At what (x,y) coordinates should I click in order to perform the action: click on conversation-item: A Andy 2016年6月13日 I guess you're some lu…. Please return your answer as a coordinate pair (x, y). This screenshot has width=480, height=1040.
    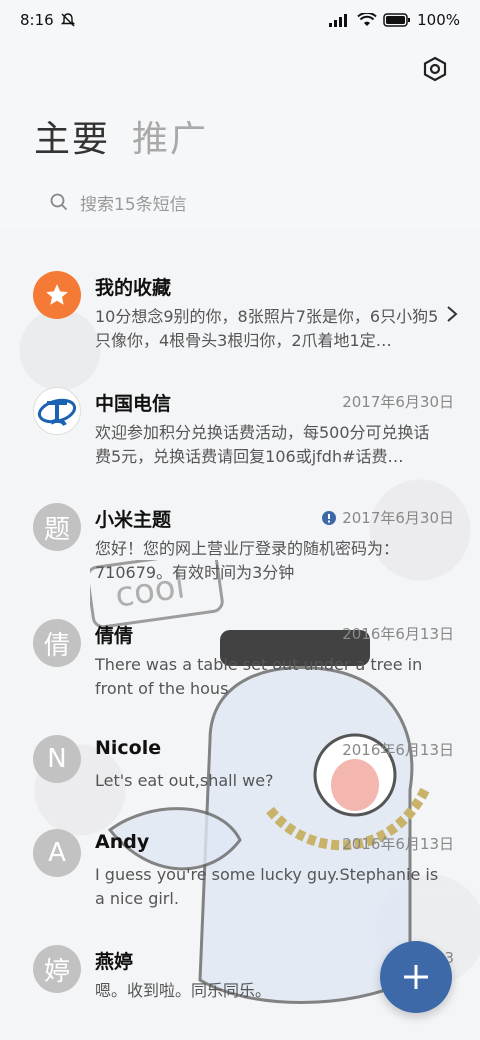
    Looking at the image, I should click on (240, 871).